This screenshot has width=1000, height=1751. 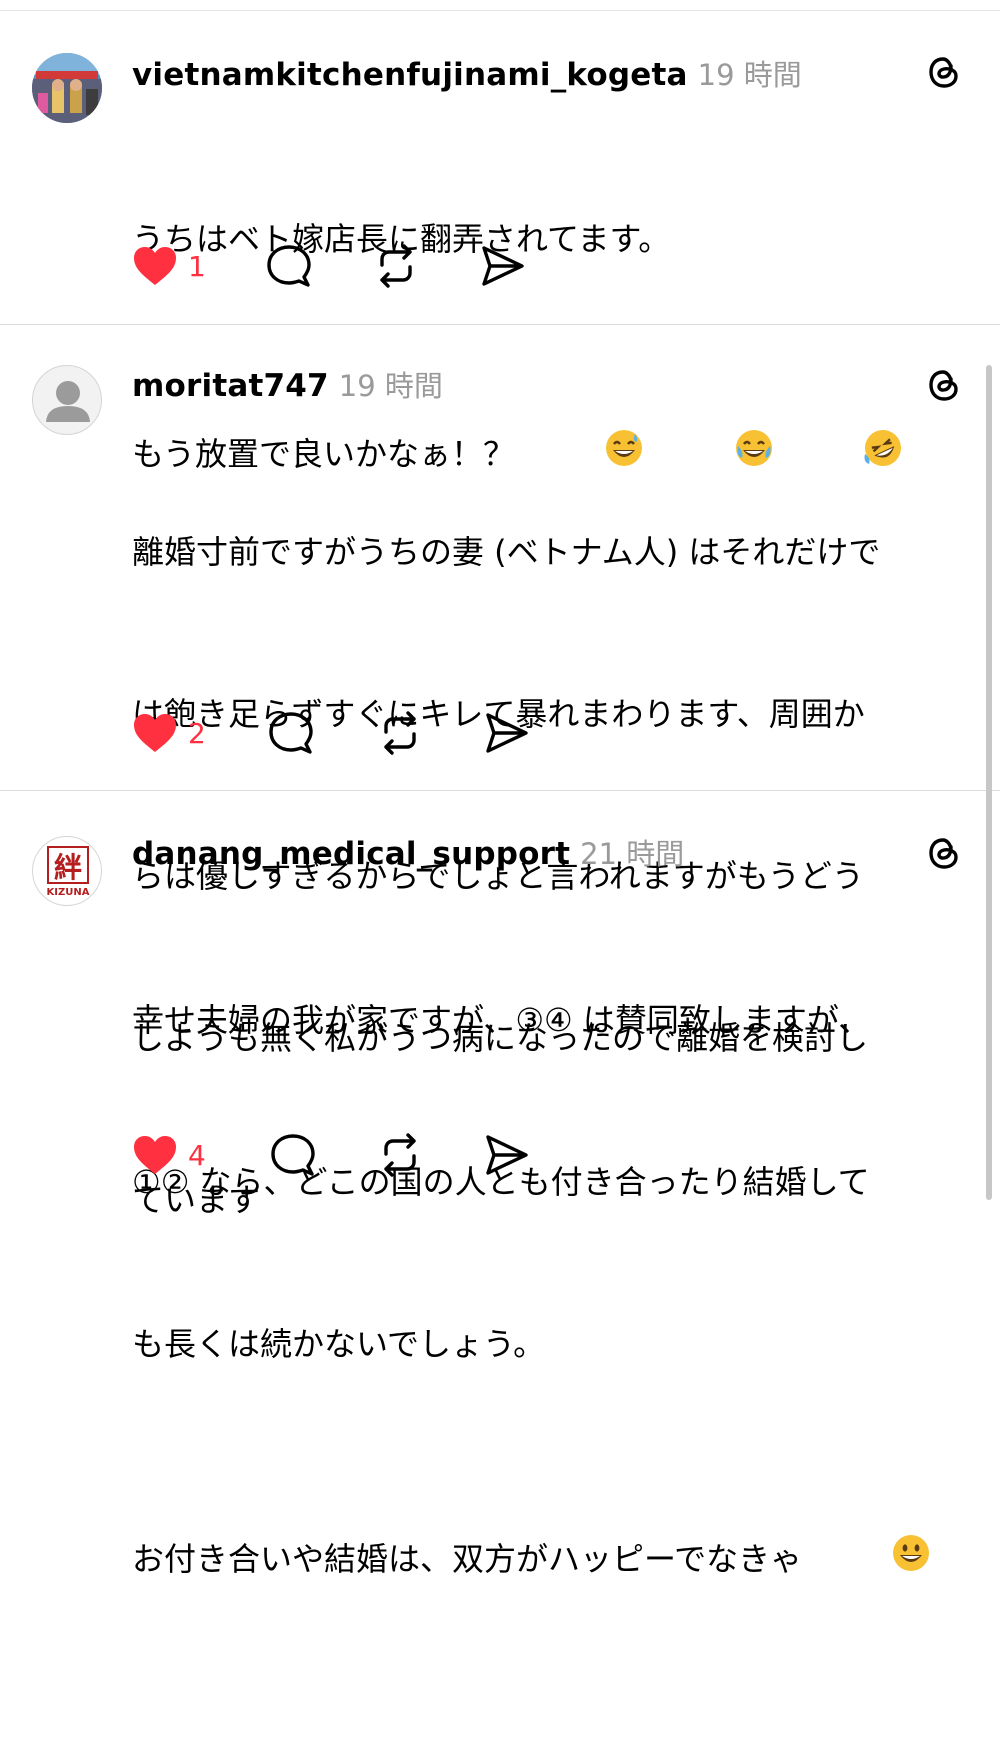 What do you see at coordinates (197, 1155) in the screenshot?
I see `like-count: 4` at bounding box center [197, 1155].